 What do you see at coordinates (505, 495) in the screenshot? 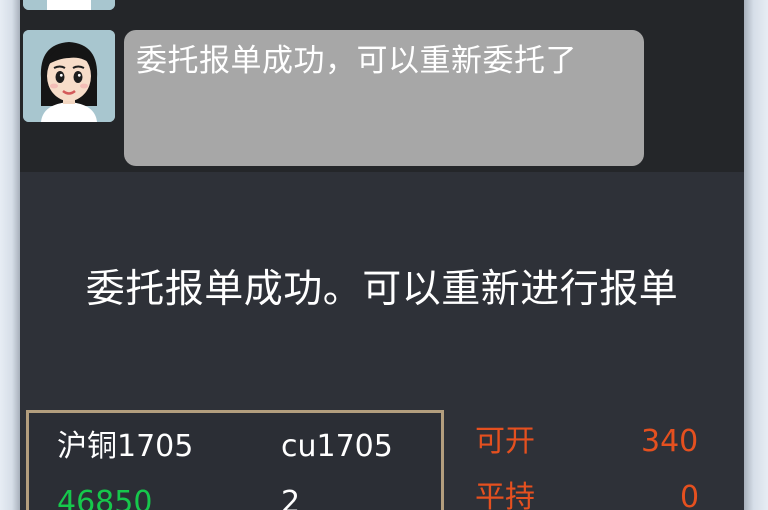
I see `close-label: 平持` at bounding box center [505, 495].